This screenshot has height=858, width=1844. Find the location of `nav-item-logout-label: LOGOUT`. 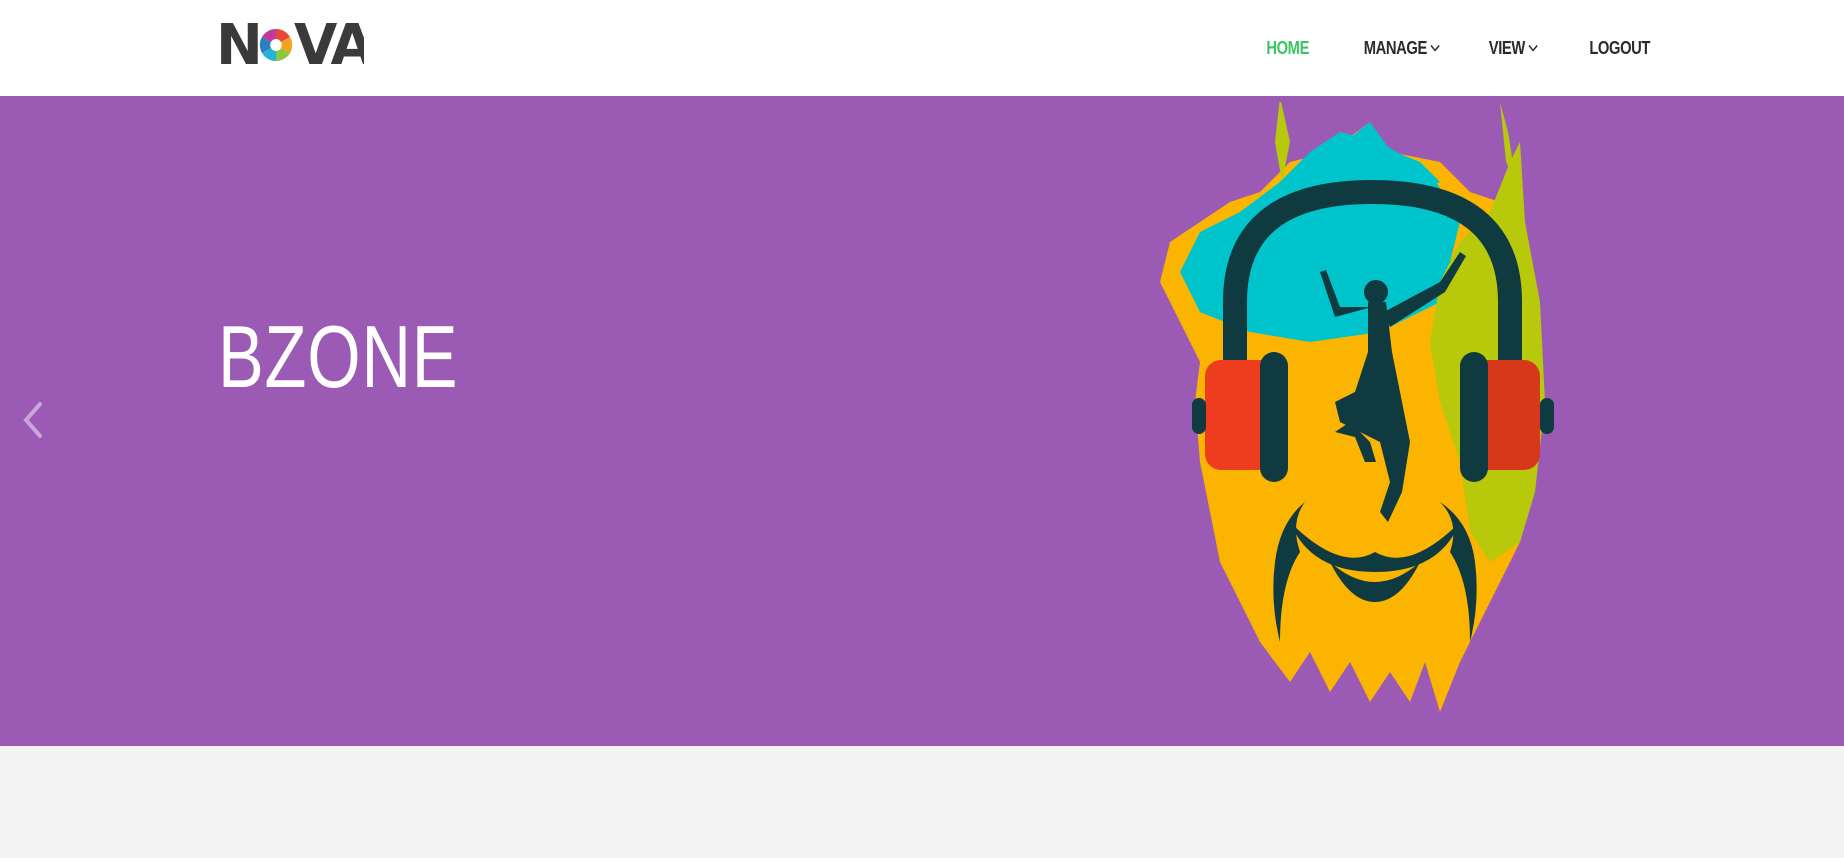

nav-item-logout-label: LOGOUT is located at coordinates (1619, 47).